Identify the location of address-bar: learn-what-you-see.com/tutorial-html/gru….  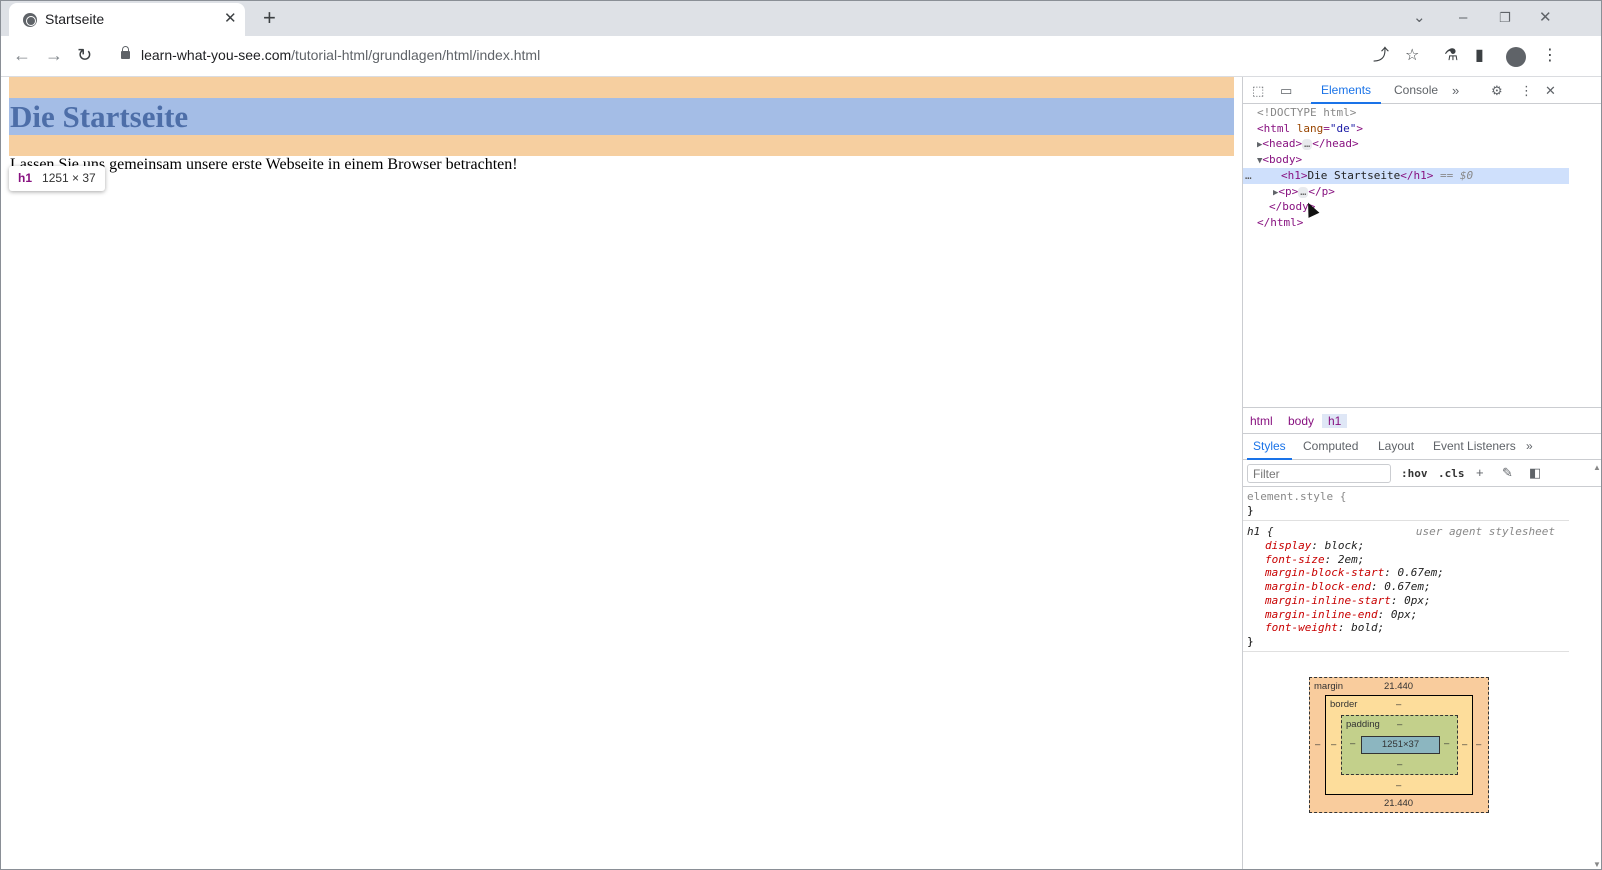
(789, 56).